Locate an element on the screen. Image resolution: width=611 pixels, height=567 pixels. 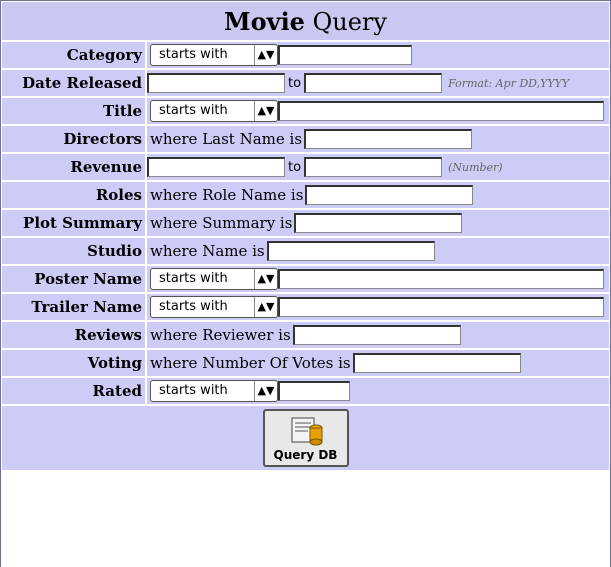
revenue-number-hint: (Number) is located at coordinates (475, 167).